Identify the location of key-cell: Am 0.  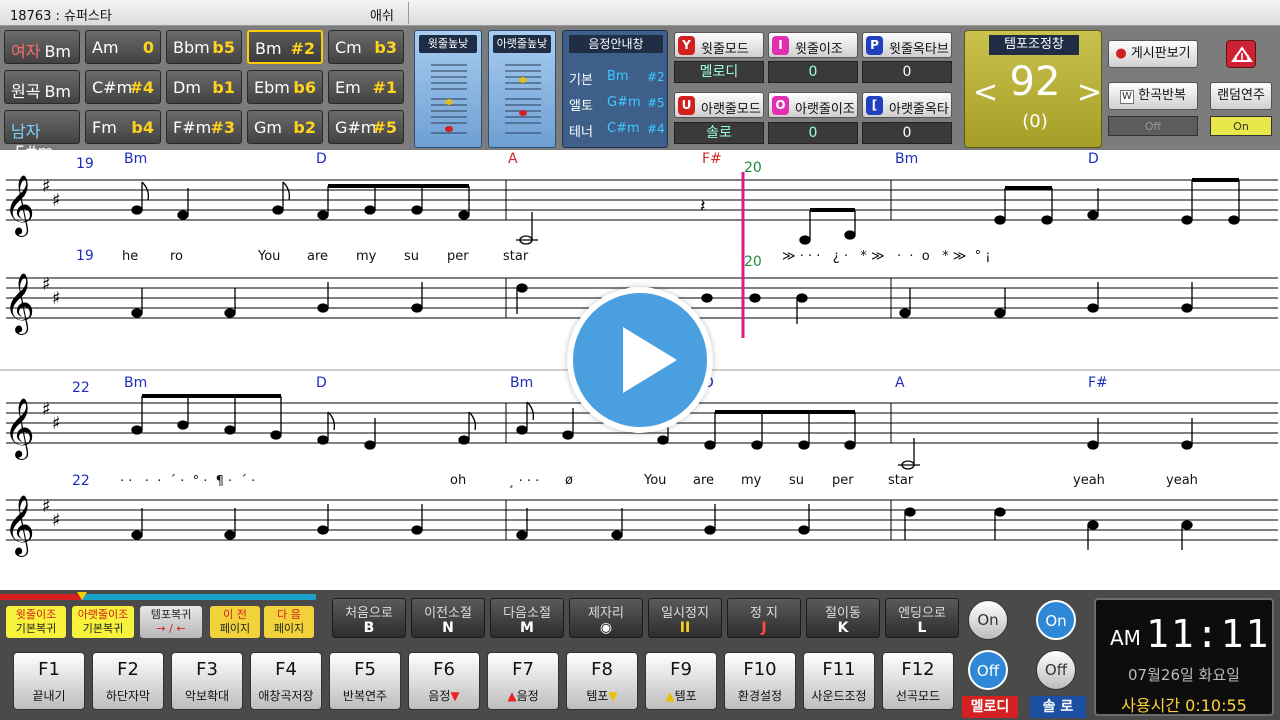
(123, 47).